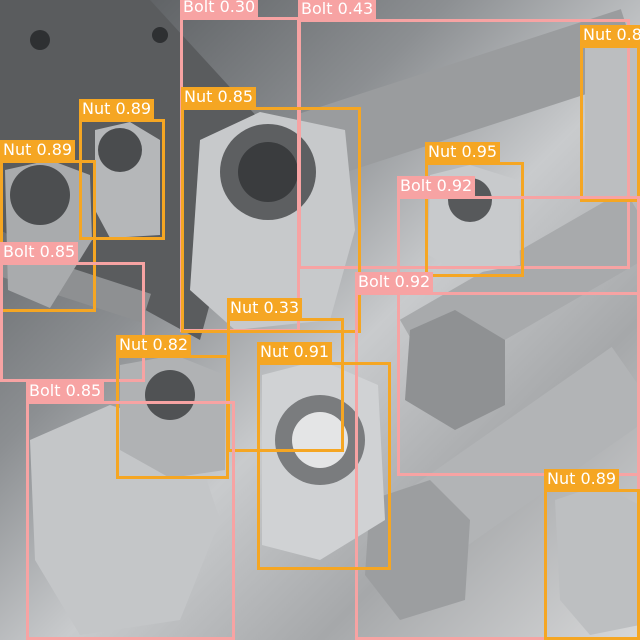  I want to click on detection-label: Nut 0.8, so click(610, 35).